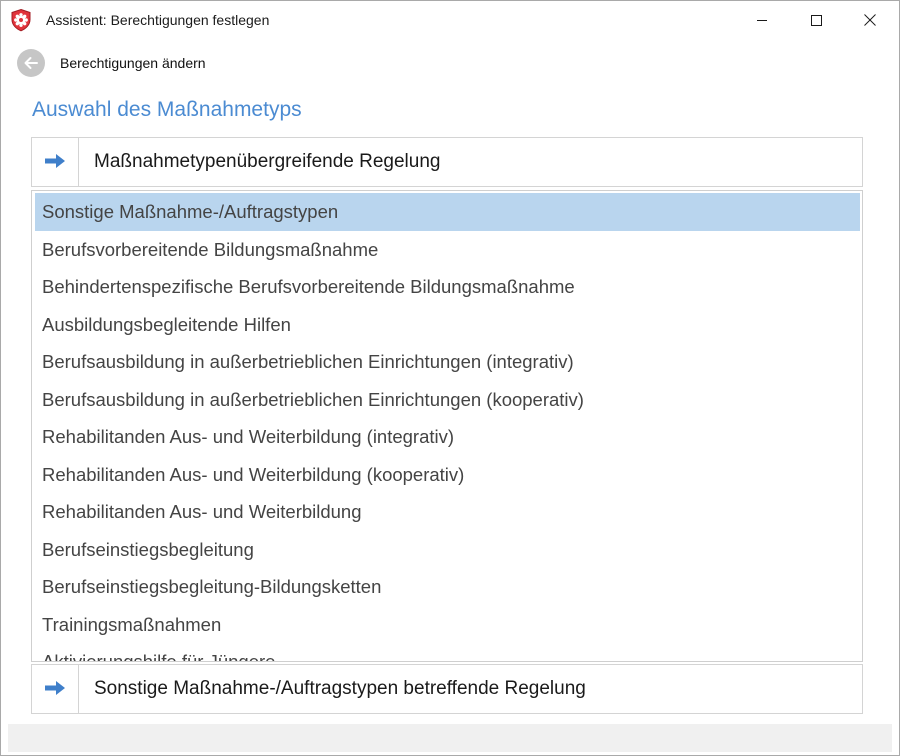 Image resolution: width=900 pixels, height=756 pixels. Describe the element at coordinates (447, 250) in the screenshot. I see `list-item: Berufsvorbereitende Bildungsmaßnahme` at that location.